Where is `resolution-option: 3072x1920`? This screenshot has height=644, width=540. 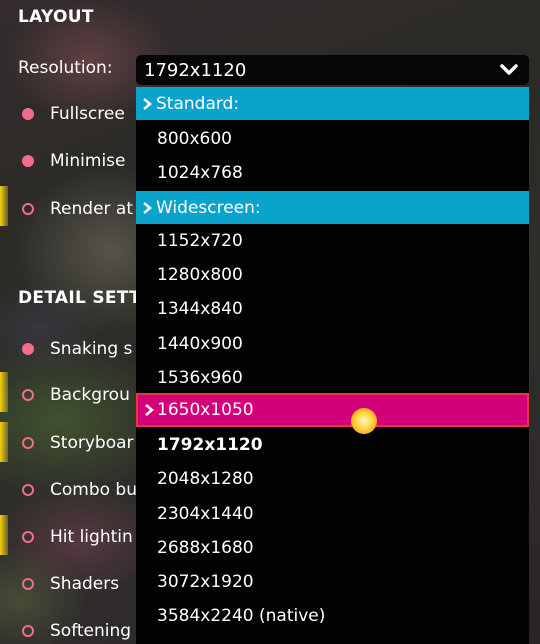 resolution-option: 3072x1920 is located at coordinates (332, 582).